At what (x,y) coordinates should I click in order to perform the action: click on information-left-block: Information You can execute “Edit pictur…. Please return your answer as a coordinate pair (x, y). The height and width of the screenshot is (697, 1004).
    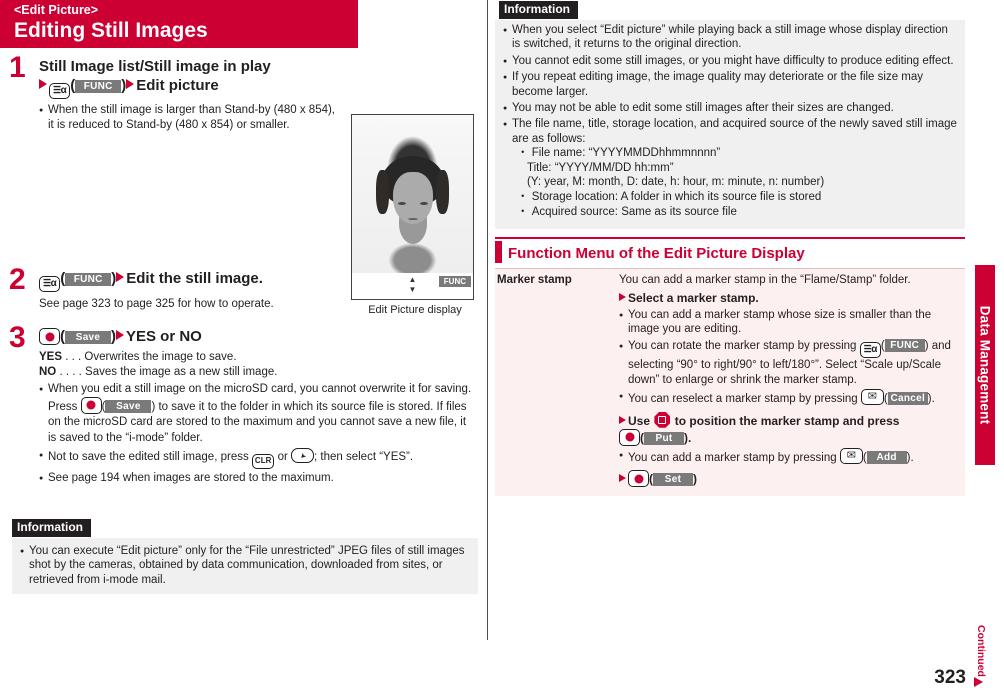
    Looking at the image, I should click on (245, 556).